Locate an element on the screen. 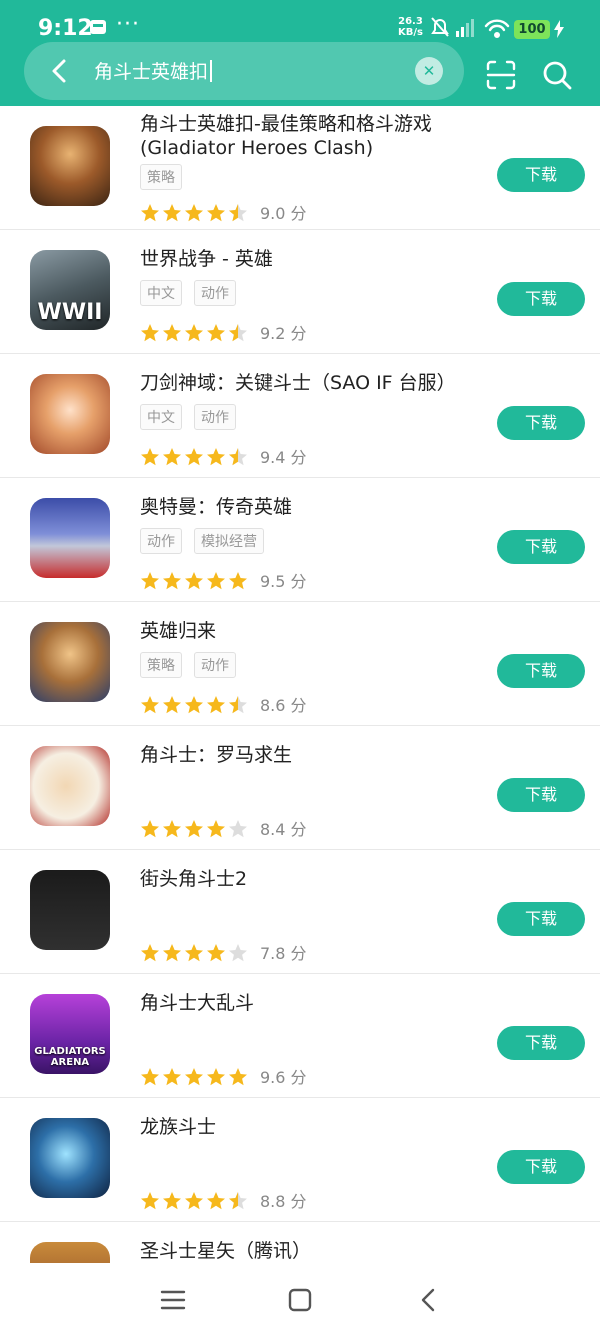  more-notifications-icon: ··· is located at coordinates (128, 24).